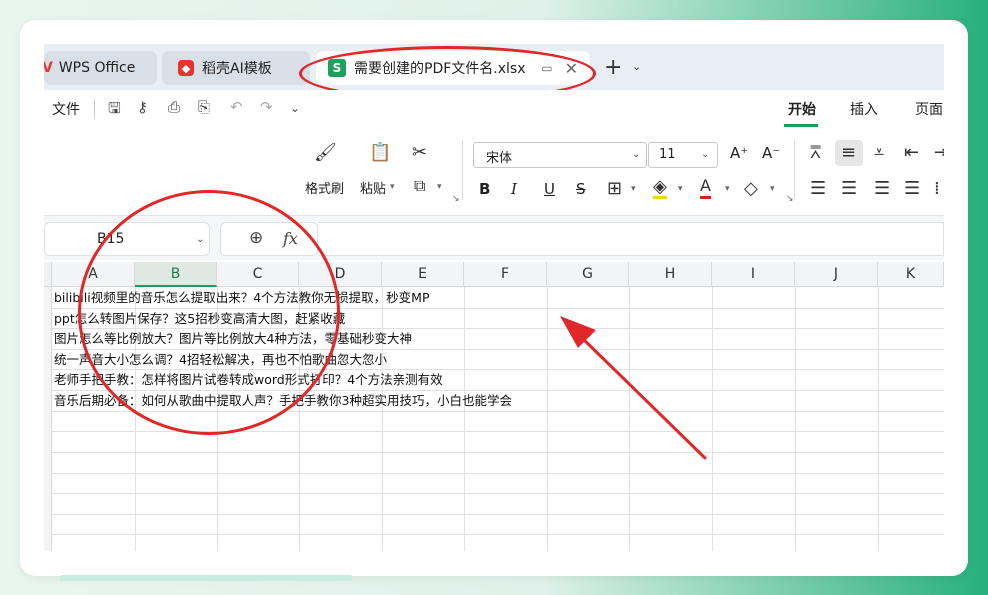 Image resolution: width=988 pixels, height=595 pixels. What do you see at coordinates (614, 188) in the screenshot?
I see `borders-icon: ⊞` at bounding box center [614, 188].